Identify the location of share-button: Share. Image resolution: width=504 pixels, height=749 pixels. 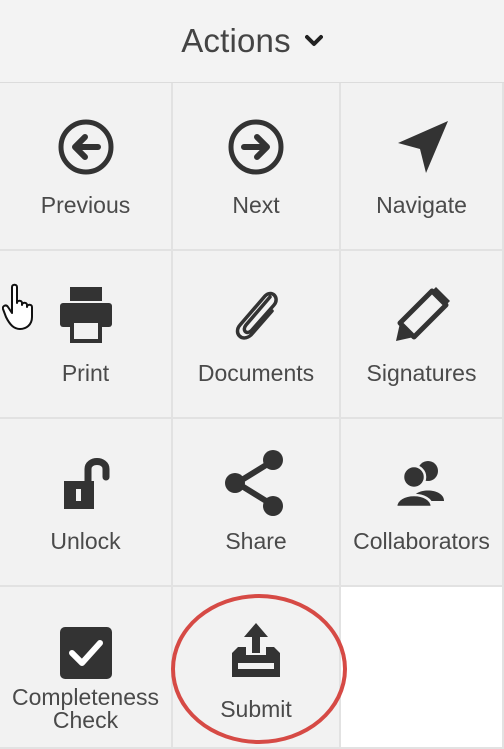
(257, 503).